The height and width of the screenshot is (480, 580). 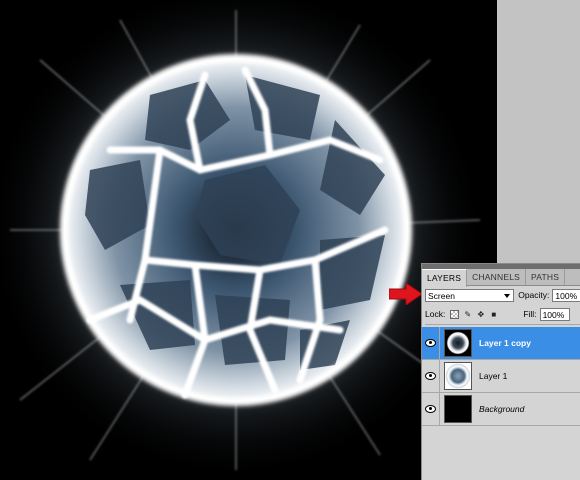 I want to click on tab-channels: CHANNELS, so click(x=497, y=277).